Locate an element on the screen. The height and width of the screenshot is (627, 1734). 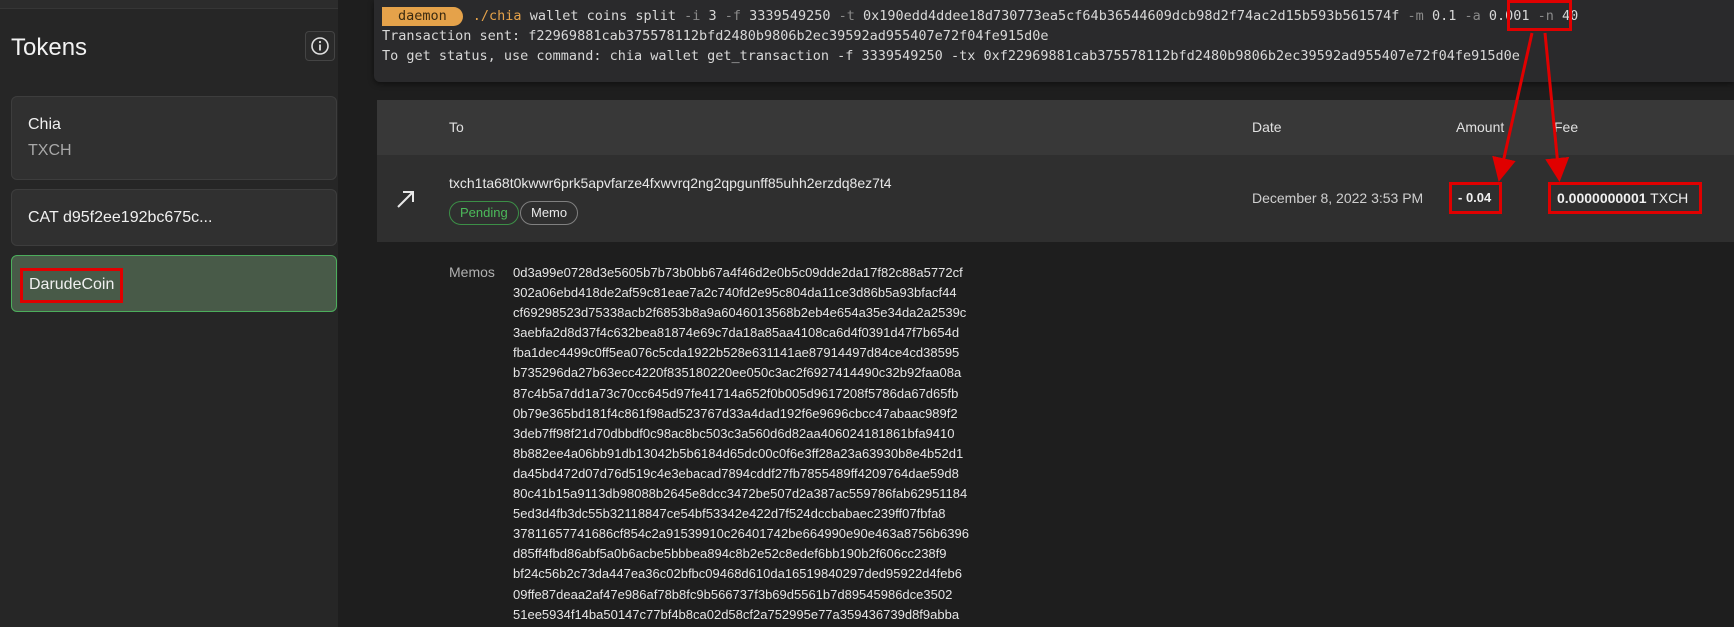
token-card-darudecoin: DarudeCoin is located at coordinates (174, 283).